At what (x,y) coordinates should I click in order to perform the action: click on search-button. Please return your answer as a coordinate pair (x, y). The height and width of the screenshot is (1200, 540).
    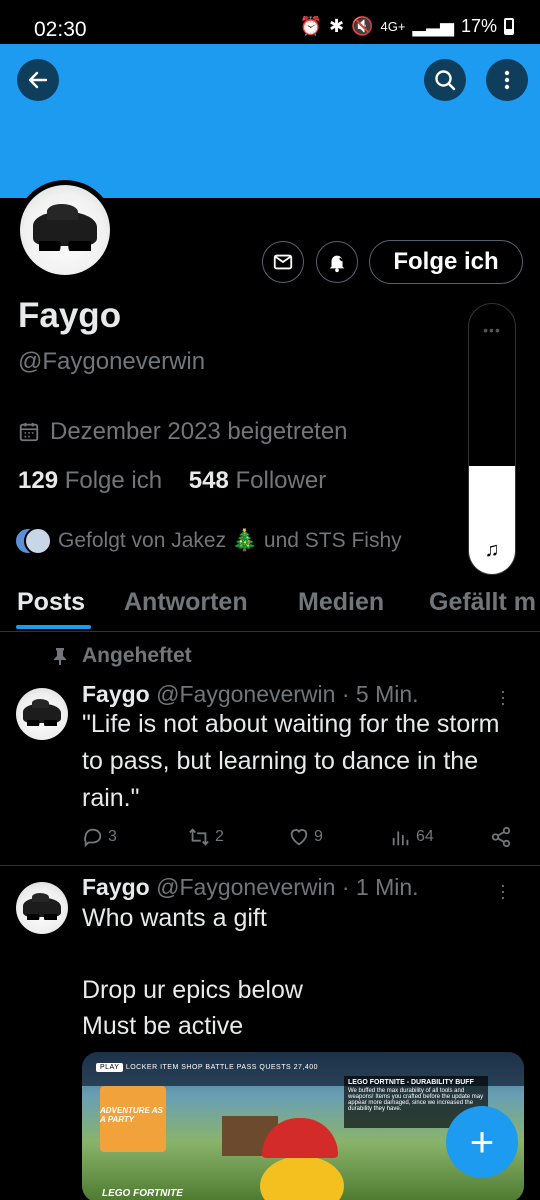
    Looking at the image, I should click on (445, 80).